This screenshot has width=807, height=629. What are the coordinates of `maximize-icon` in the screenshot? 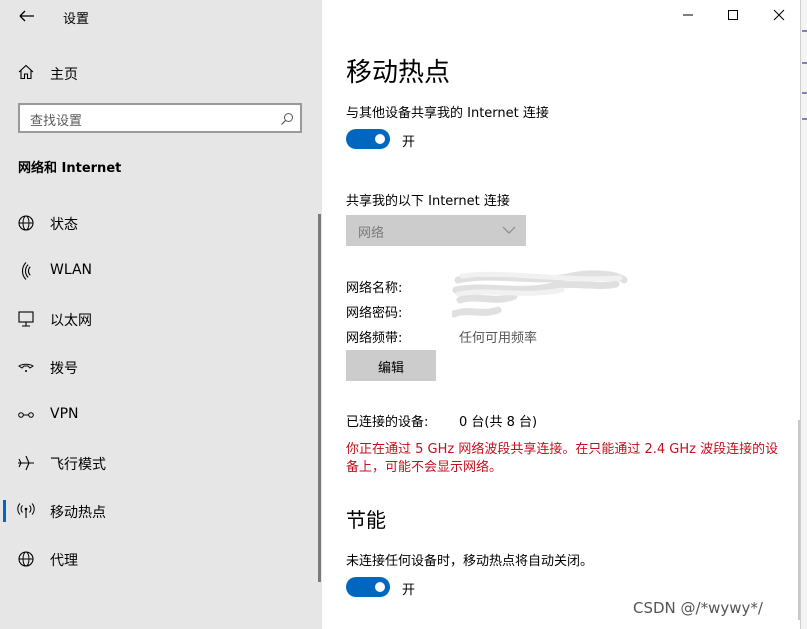 It's located at (733, 15).